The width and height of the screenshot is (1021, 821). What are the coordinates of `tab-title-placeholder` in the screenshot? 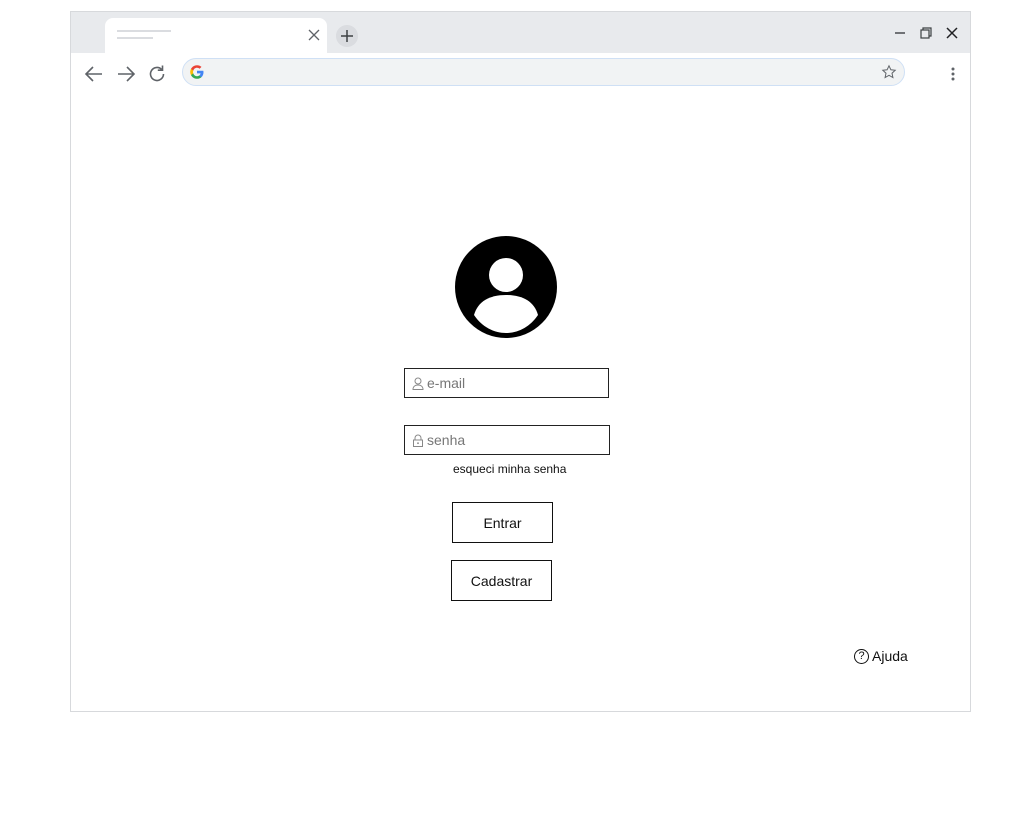 It's located at (144, 31).